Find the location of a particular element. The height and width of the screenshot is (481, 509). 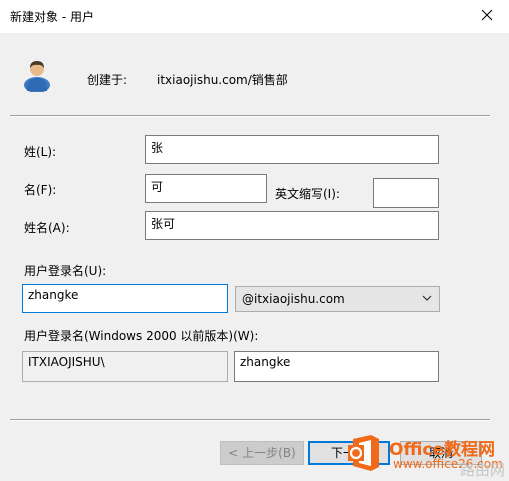

back-button: < 上一步(B) is located at coordinates (262, 453).